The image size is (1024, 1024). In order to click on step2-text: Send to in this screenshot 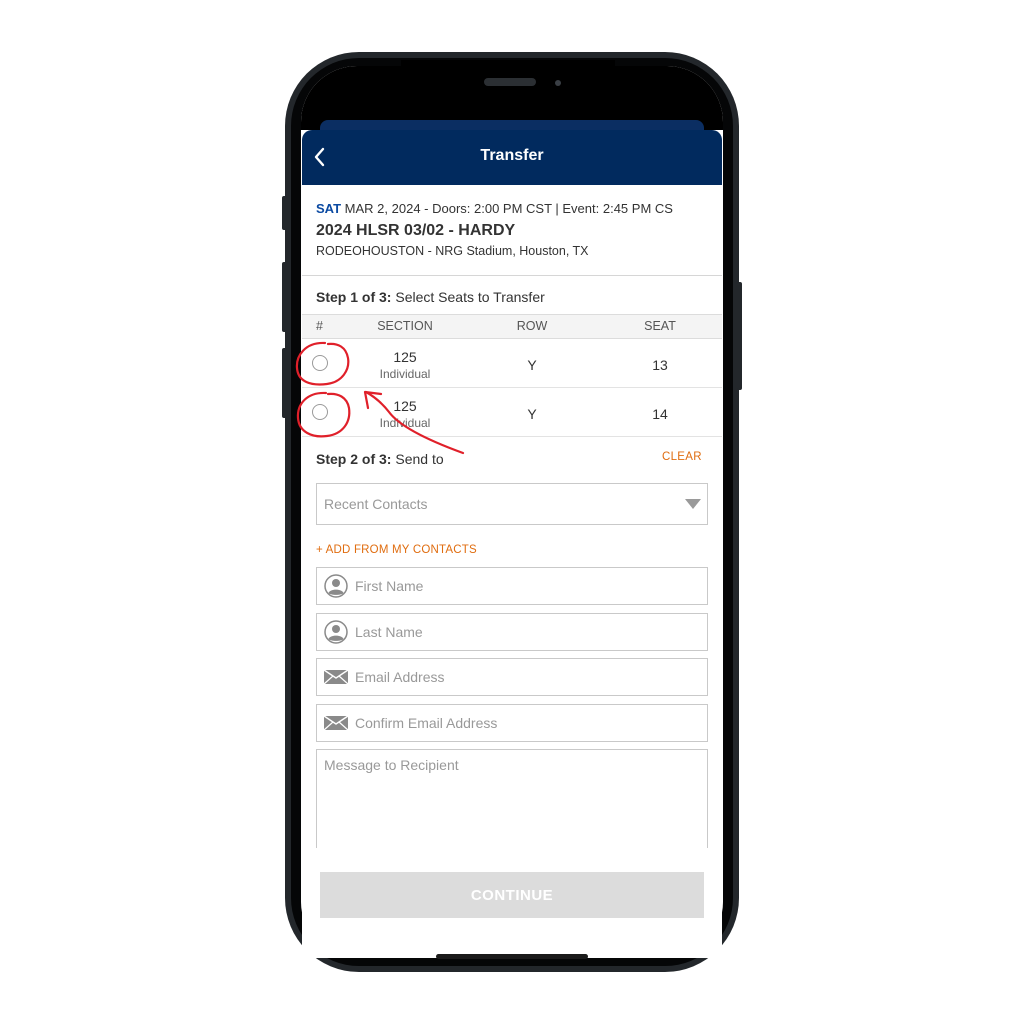, I will do `click(419, 459)`.